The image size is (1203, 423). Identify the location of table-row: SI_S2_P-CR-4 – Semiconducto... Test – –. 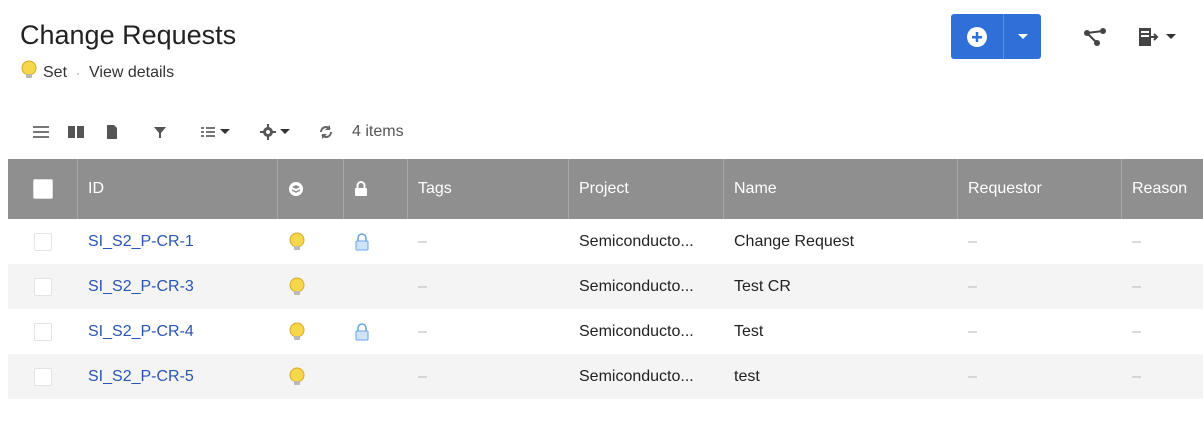
(605, 331).